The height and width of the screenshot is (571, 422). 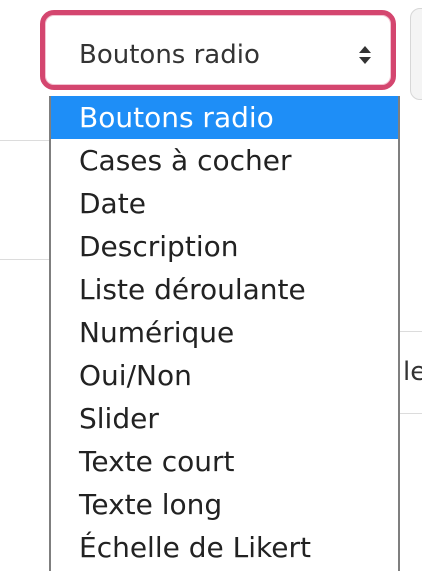 I want to click on question-type-select: Boutons radio, so click(x=218, y=50).